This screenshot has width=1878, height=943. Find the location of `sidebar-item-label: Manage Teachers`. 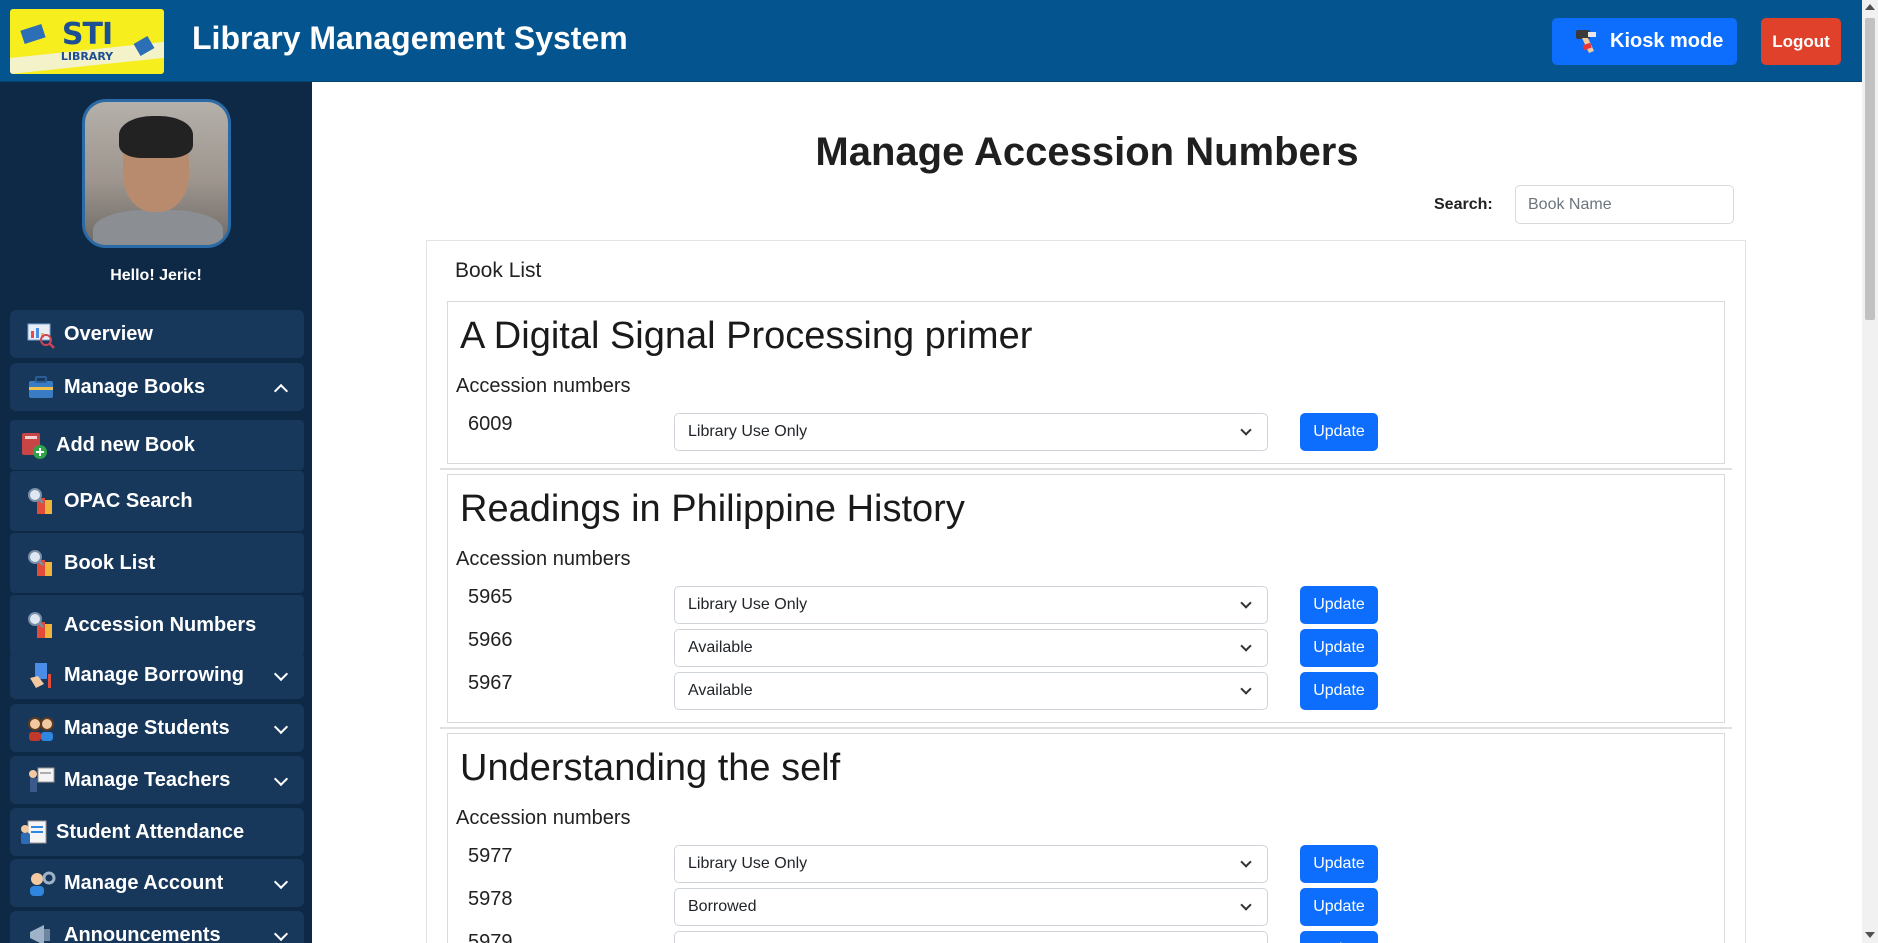

sidebar-item-label: Manage Teachers is located at coordinates (147, 780).